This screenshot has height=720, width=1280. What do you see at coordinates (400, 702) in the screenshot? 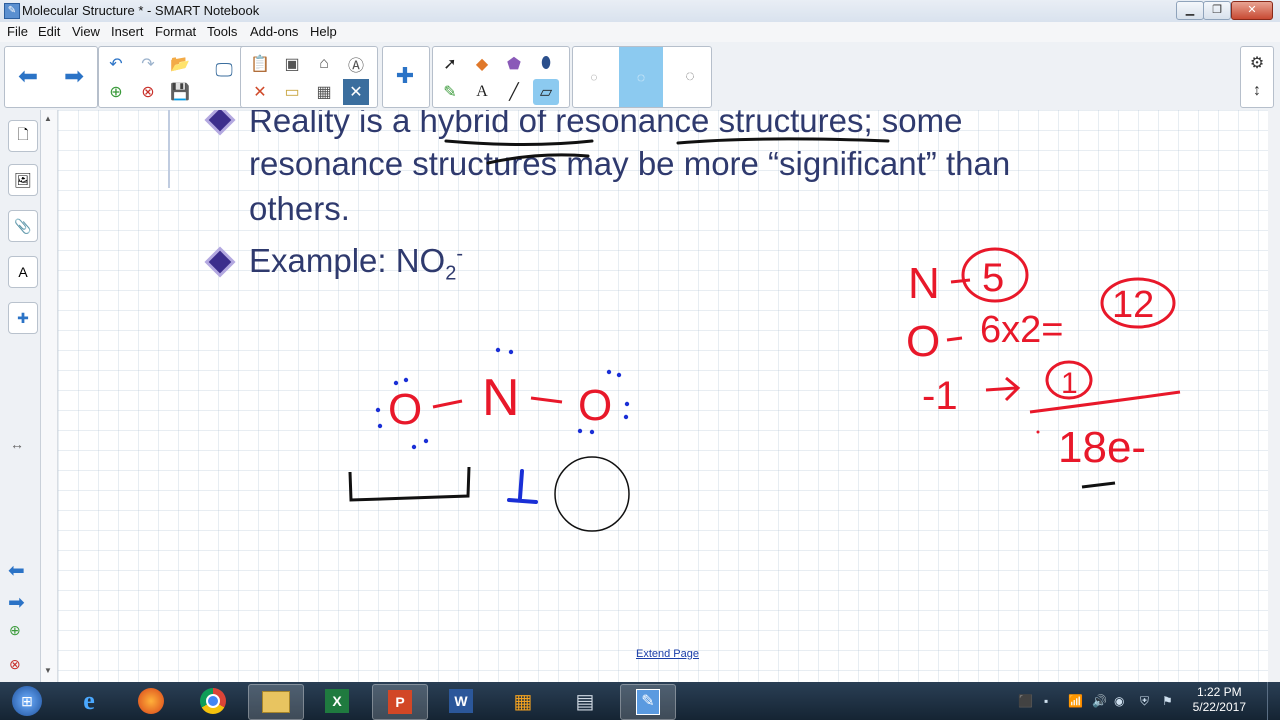
I see `powerpoint-icon: P` at bounding box center [400, 702].